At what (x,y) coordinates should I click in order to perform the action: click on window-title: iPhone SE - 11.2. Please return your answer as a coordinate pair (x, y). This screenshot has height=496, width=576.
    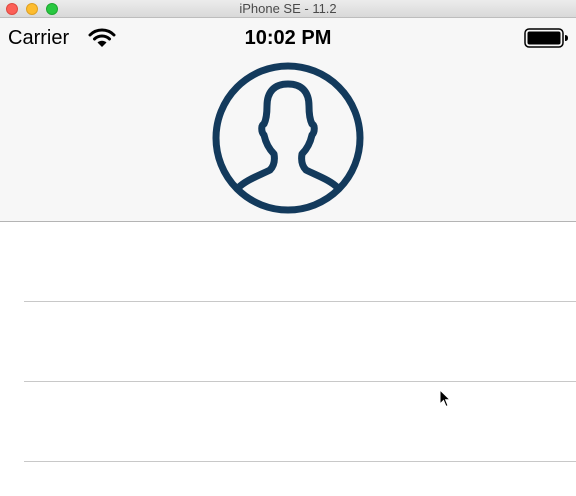
    Looking at the image, I should click on (288, 8).